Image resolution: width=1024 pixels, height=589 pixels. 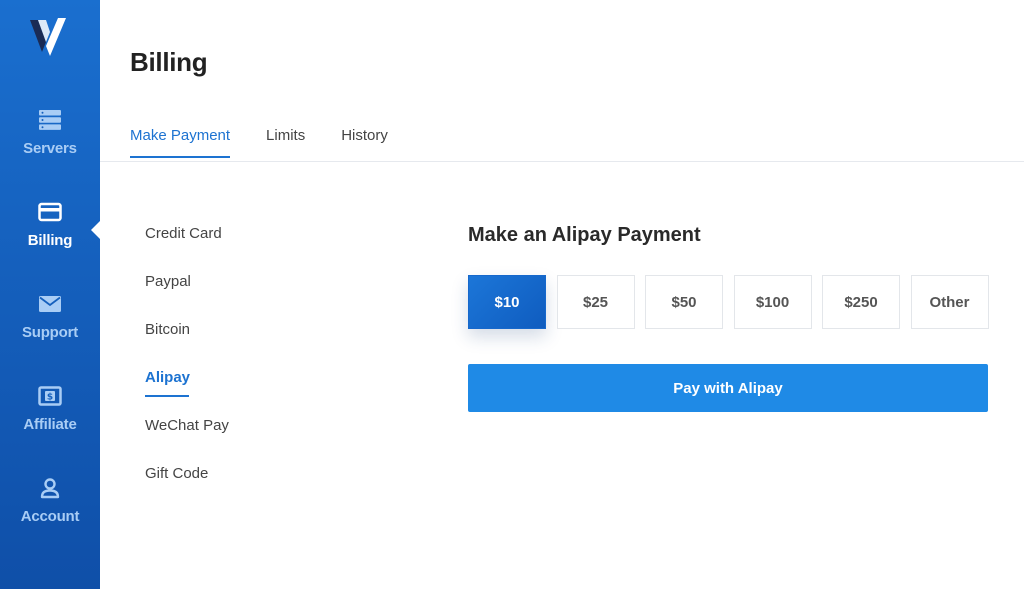 What do you see at coordinates (50, 488) in the screenshot?
I see `user-icon` at bounding box center [50, 488].